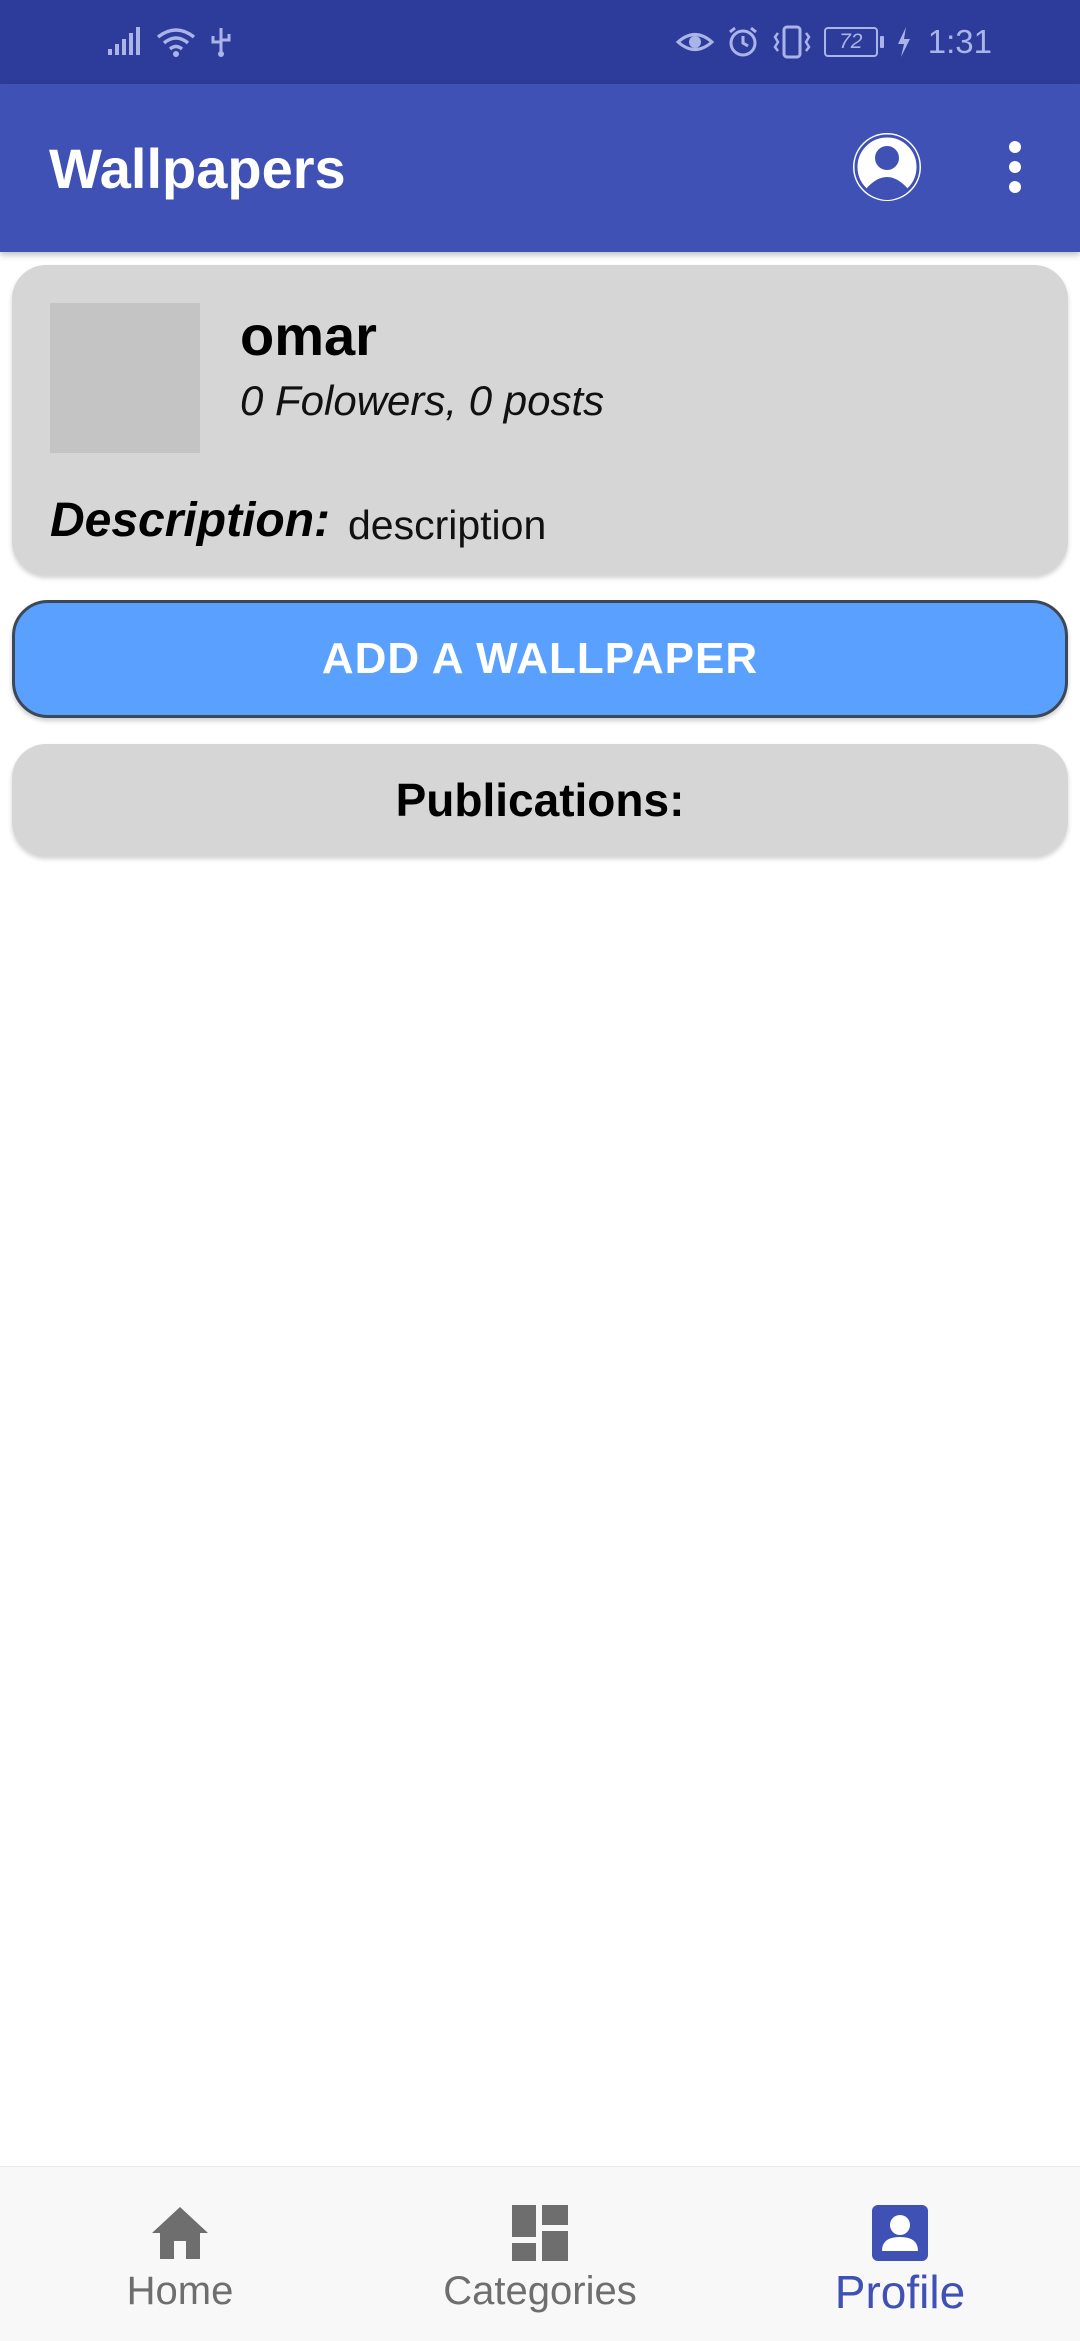 The image size is (1080, 2341). What do you see at coordinates (743, 42) in the screenshot?
I see `alarm-icon` at bounding box center [743, 42].